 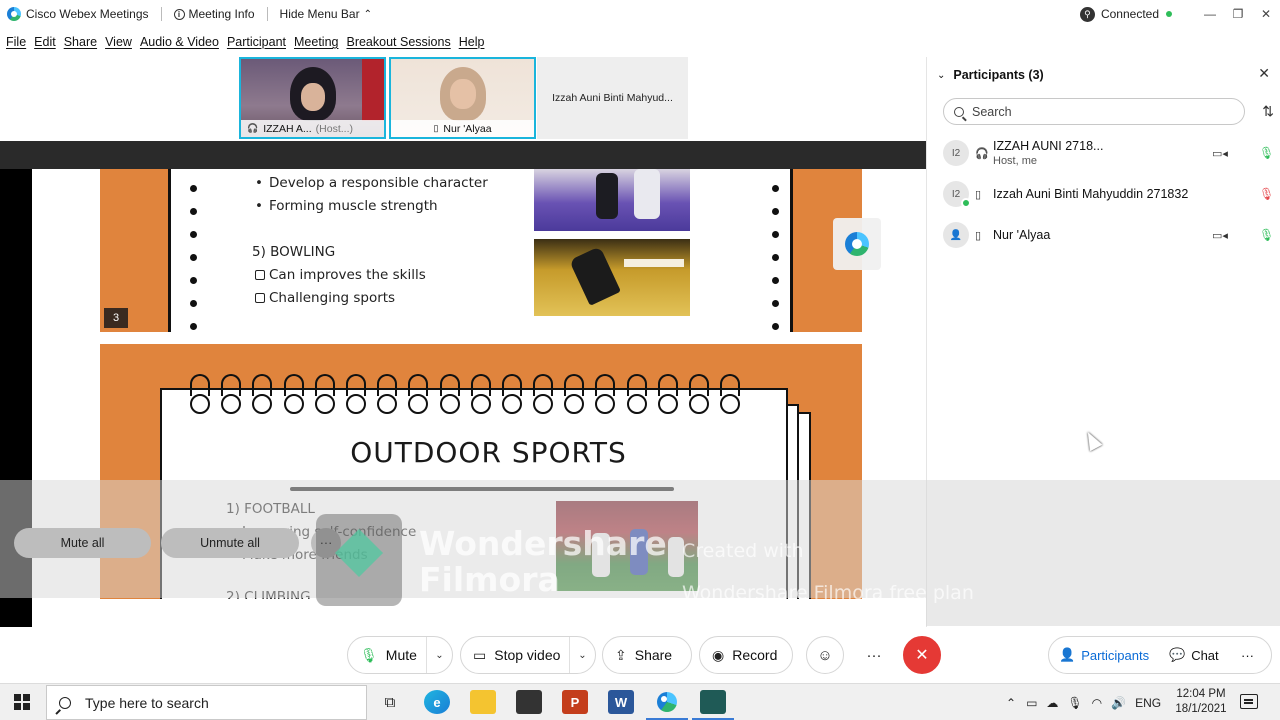 What do you see at coordinates (746, 655) in the screenshot?
I see `record-button: ◉ Record` at bounding box center [746, 655].